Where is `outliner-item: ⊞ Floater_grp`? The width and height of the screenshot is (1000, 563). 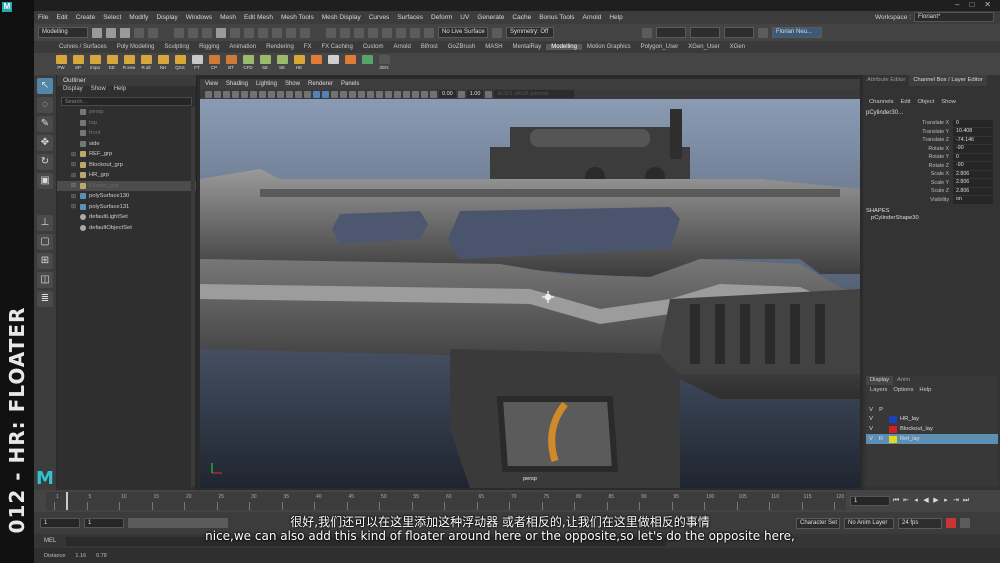
outliner-item: ⊞ Floater_grp is located at coordinates (126, 185).